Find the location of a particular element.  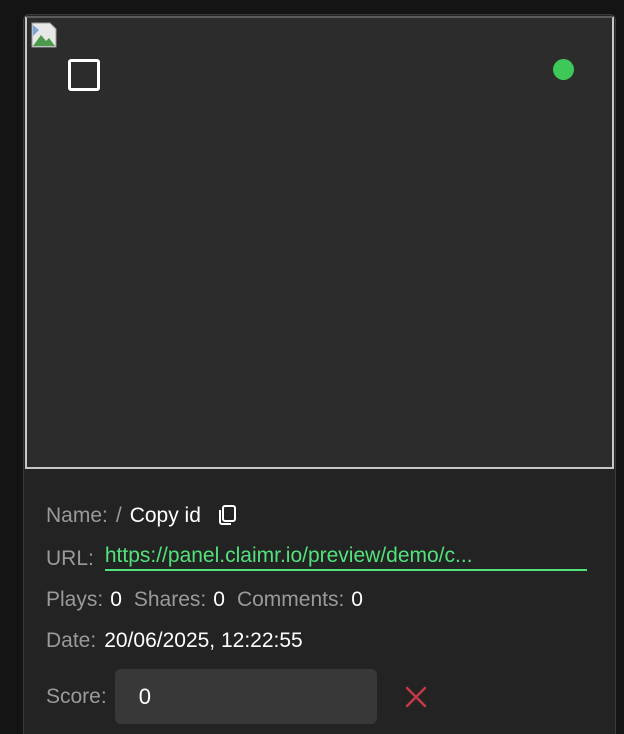

name-value: / is located at coordinates (118, 515).